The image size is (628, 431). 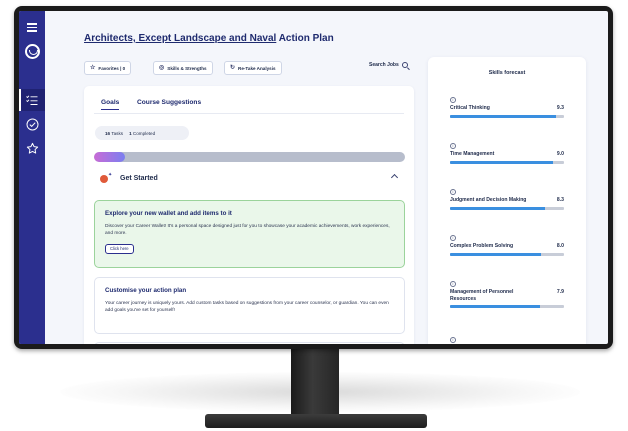 I want to click on logo-icon, so click(x=32, y=51).